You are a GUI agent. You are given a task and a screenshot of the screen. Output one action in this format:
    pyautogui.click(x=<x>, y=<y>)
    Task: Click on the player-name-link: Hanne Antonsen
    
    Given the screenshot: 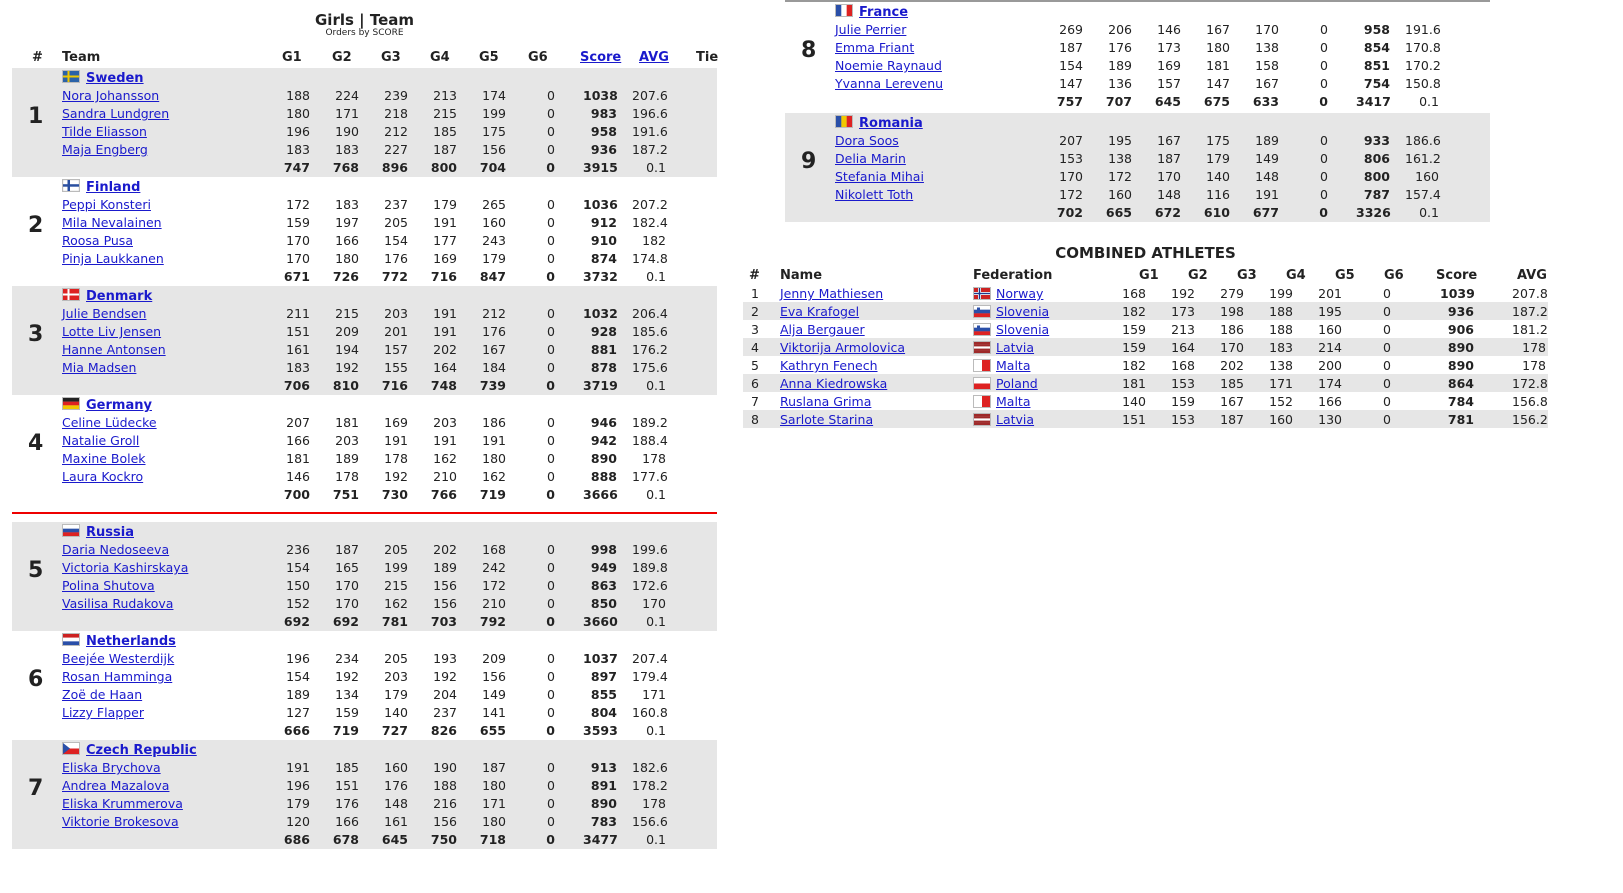 What is the action you would take?
    pyautogui.click(x=114, y=349)
    